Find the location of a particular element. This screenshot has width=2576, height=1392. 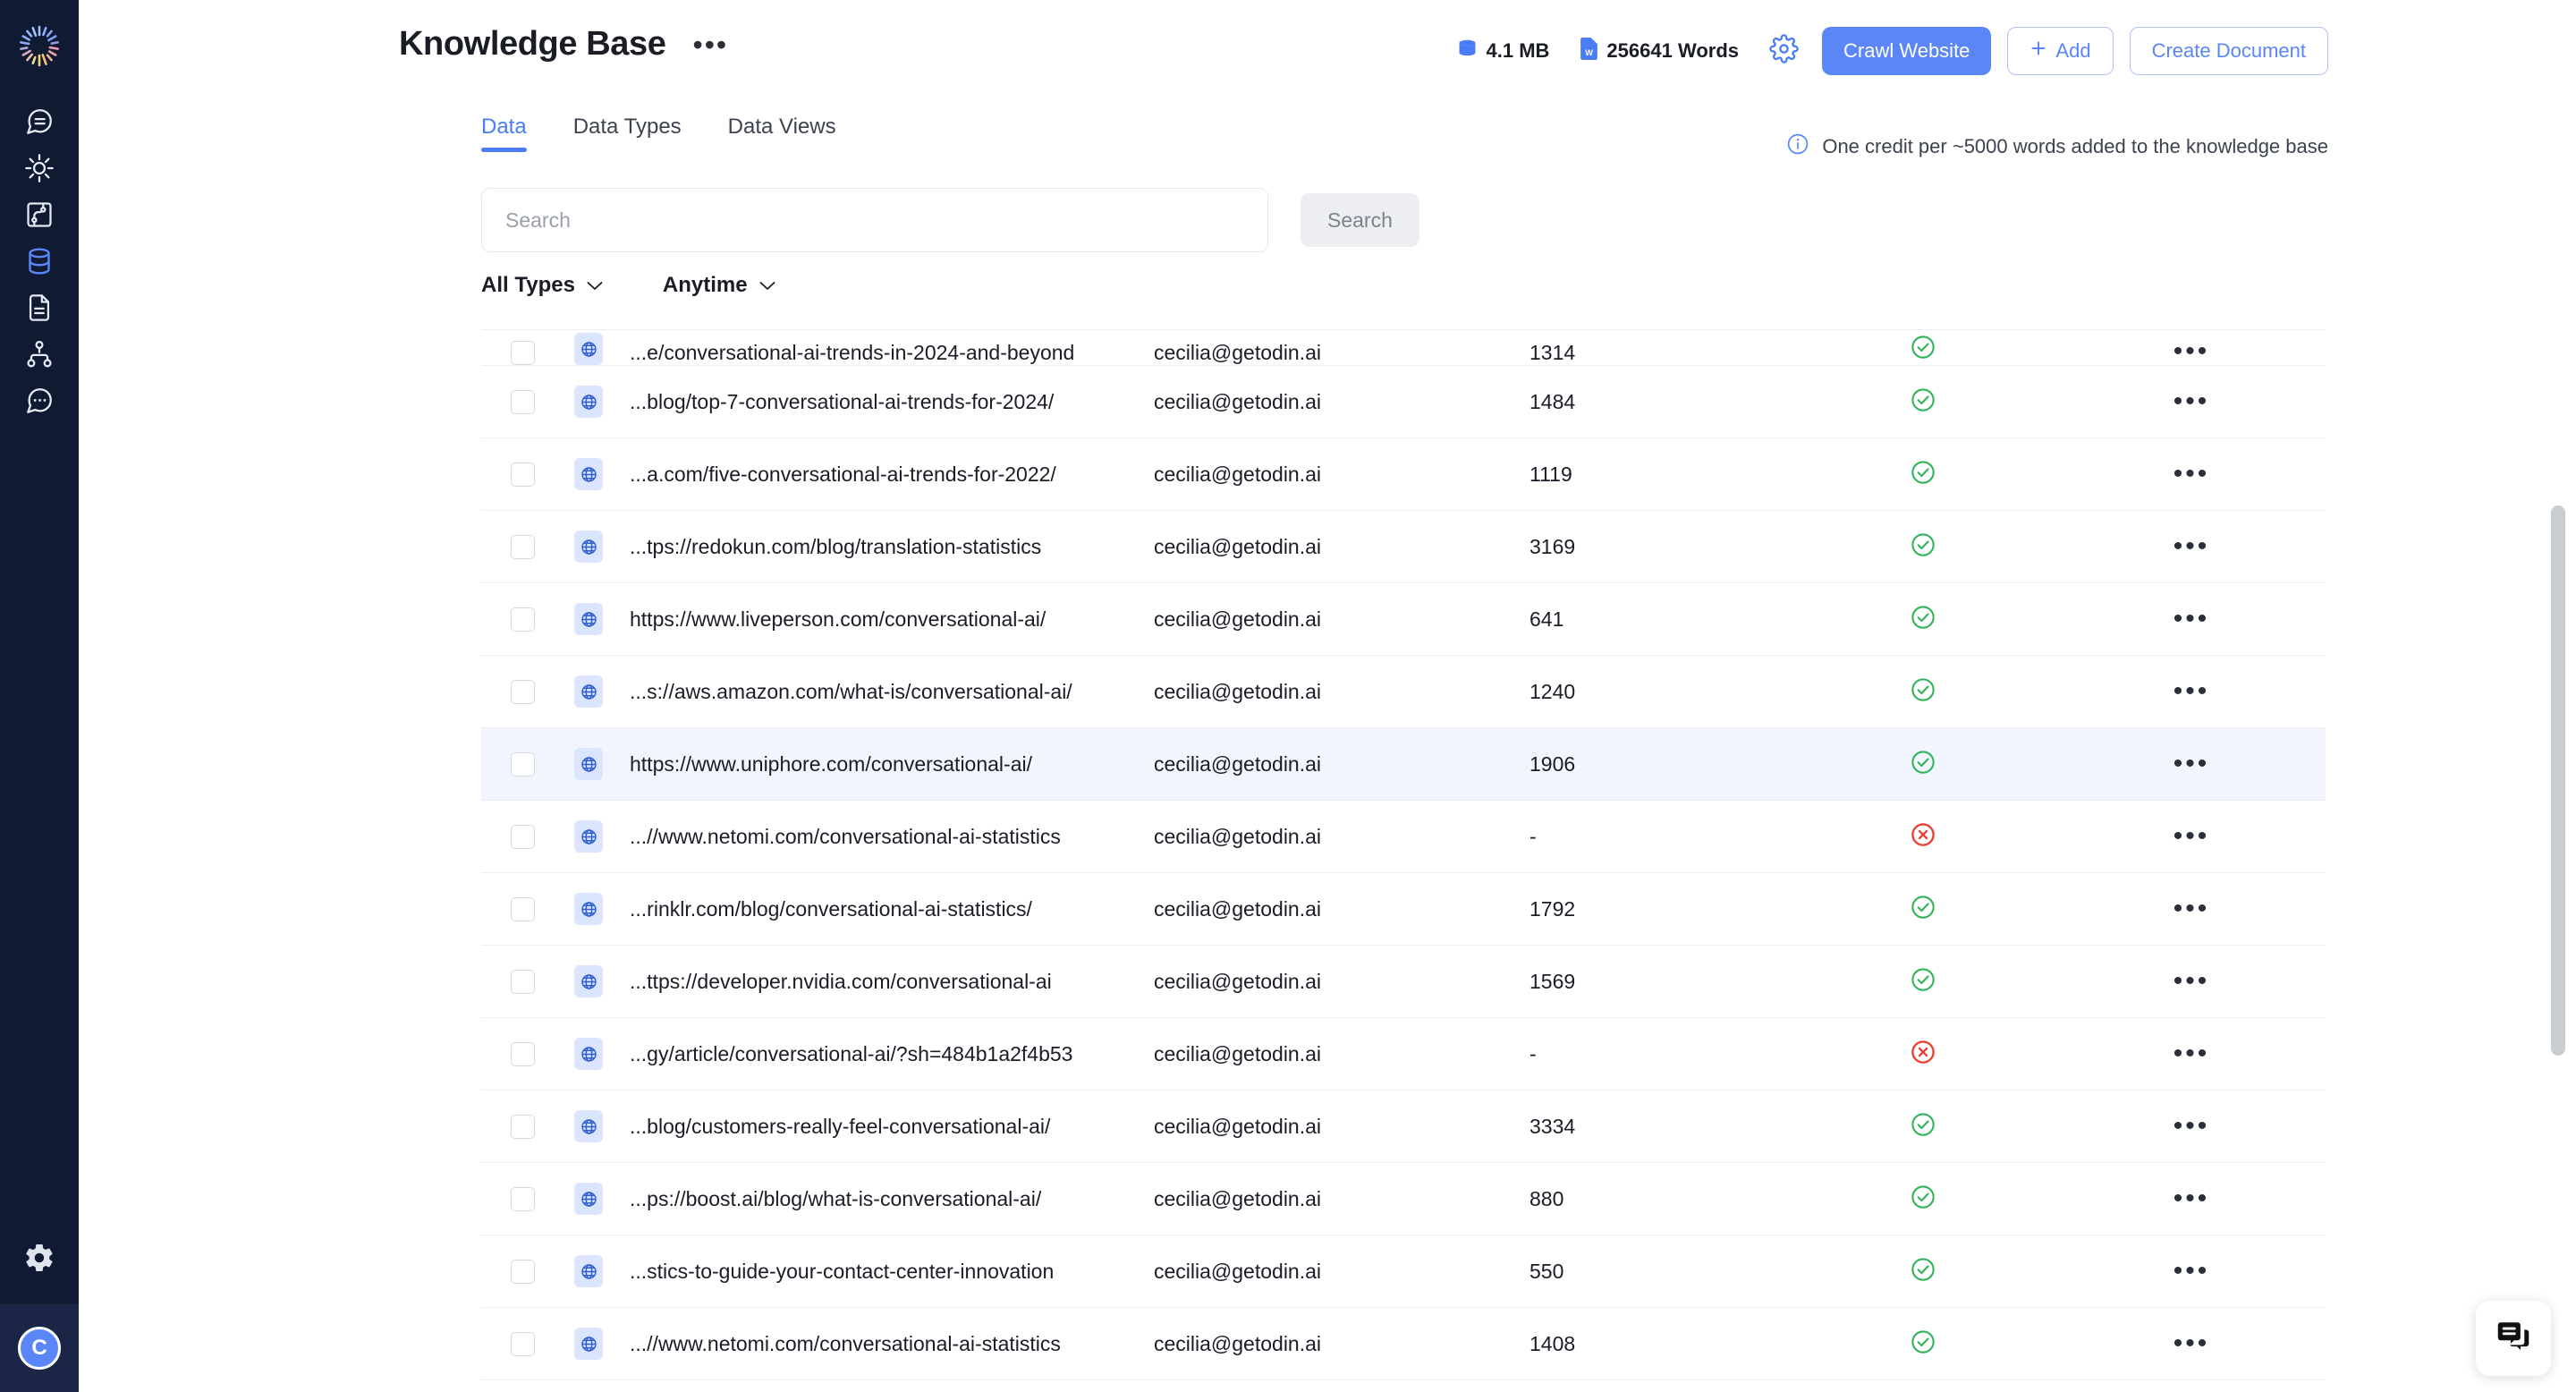

tab-data-views: Data Views is located at coordinates (782, 133).